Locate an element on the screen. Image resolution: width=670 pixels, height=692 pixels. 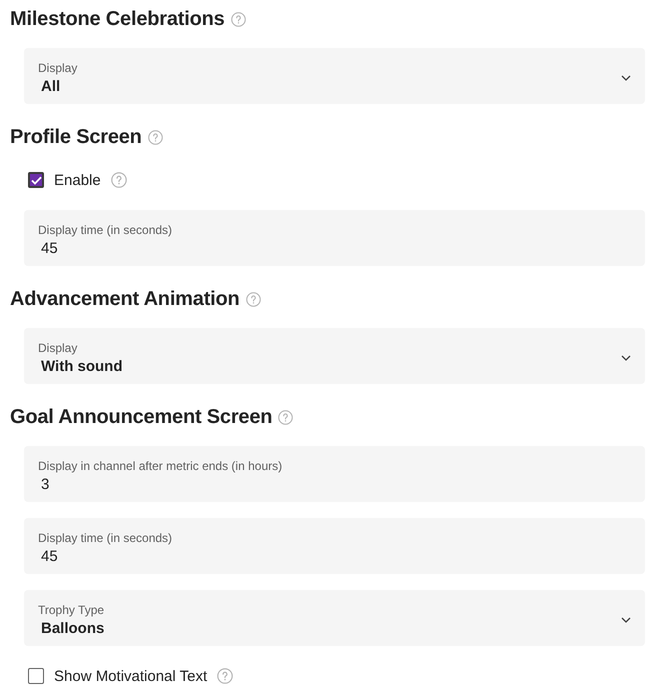
section-heading: Milestone Celebrations is located at coordinates (117, 19).